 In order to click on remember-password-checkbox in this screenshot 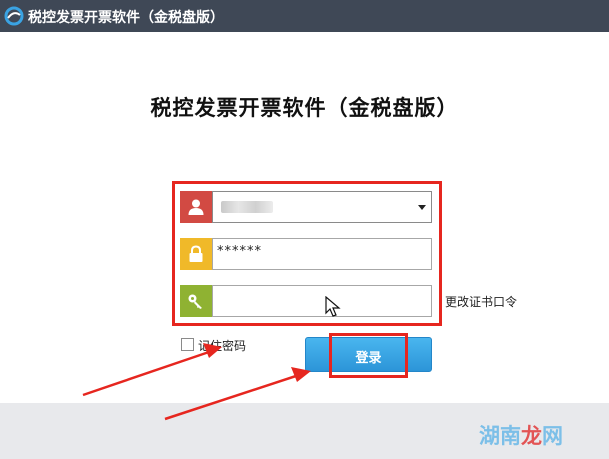, I will do `click(187, 344)`.